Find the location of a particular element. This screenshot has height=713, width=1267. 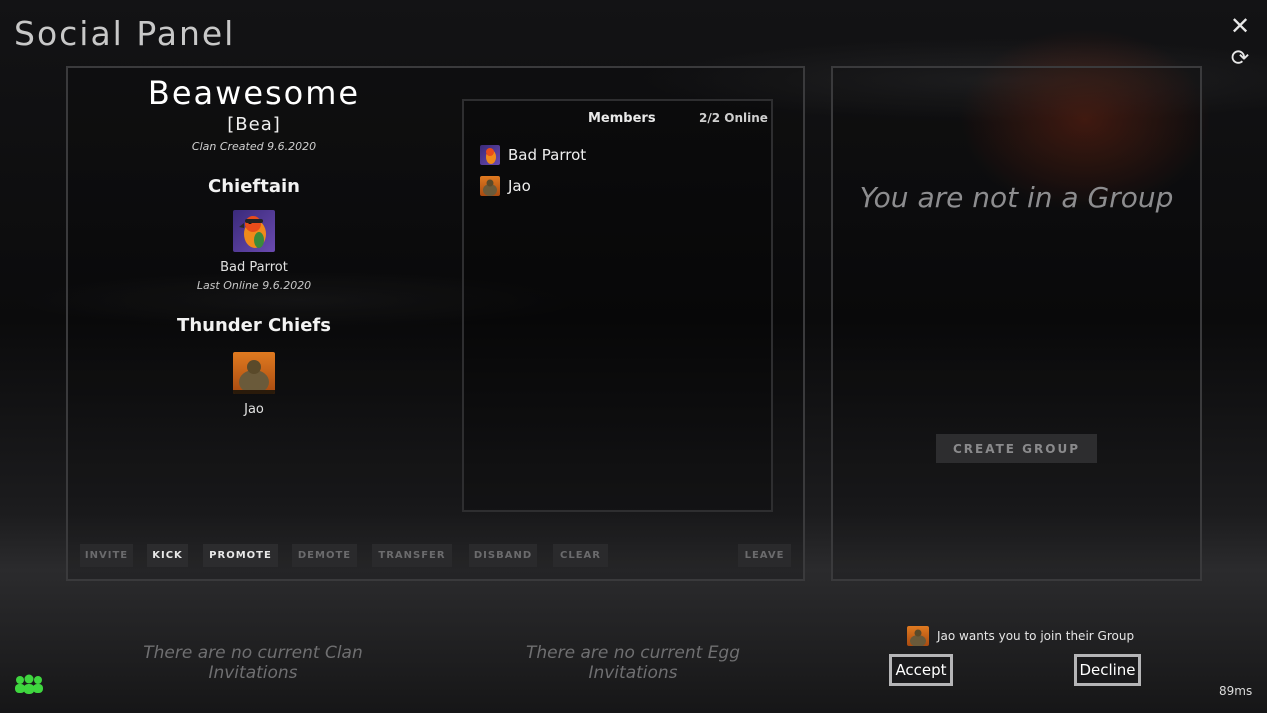

rank-member-name: Jao is located at coordinates (254, 409).